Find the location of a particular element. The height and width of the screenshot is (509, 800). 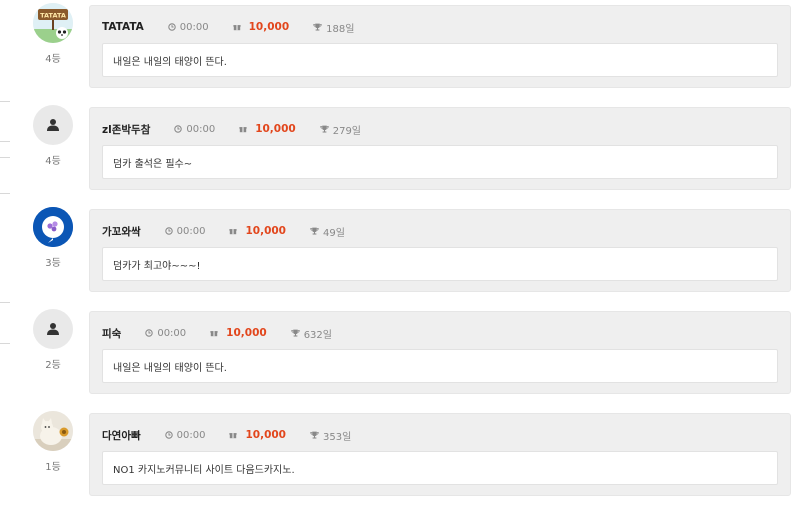

nickname: 피숙 is located at coordinates (111, 333).